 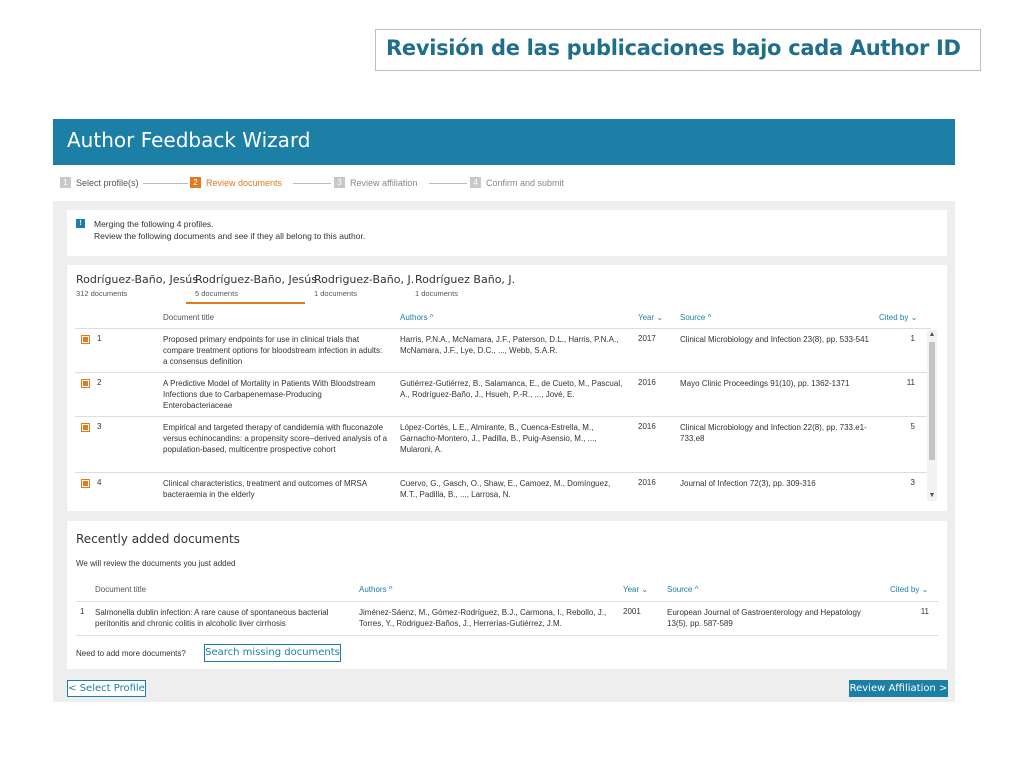 I want to click on step-number: 3, so click(x=339, y=182).